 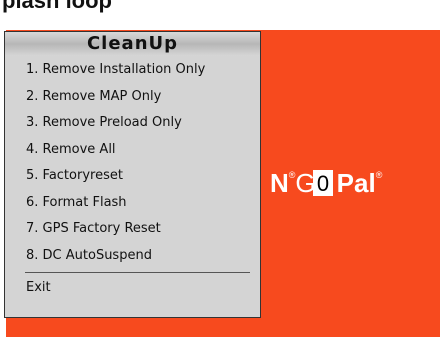 I want to click on menu-item-remove-preload: 3. Remove Preload Only, so click(x=132, y=122).